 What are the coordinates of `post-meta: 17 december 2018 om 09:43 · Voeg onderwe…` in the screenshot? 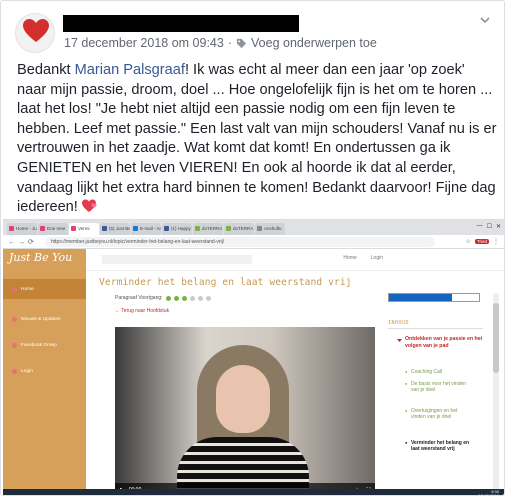 It's located at (220, 43).